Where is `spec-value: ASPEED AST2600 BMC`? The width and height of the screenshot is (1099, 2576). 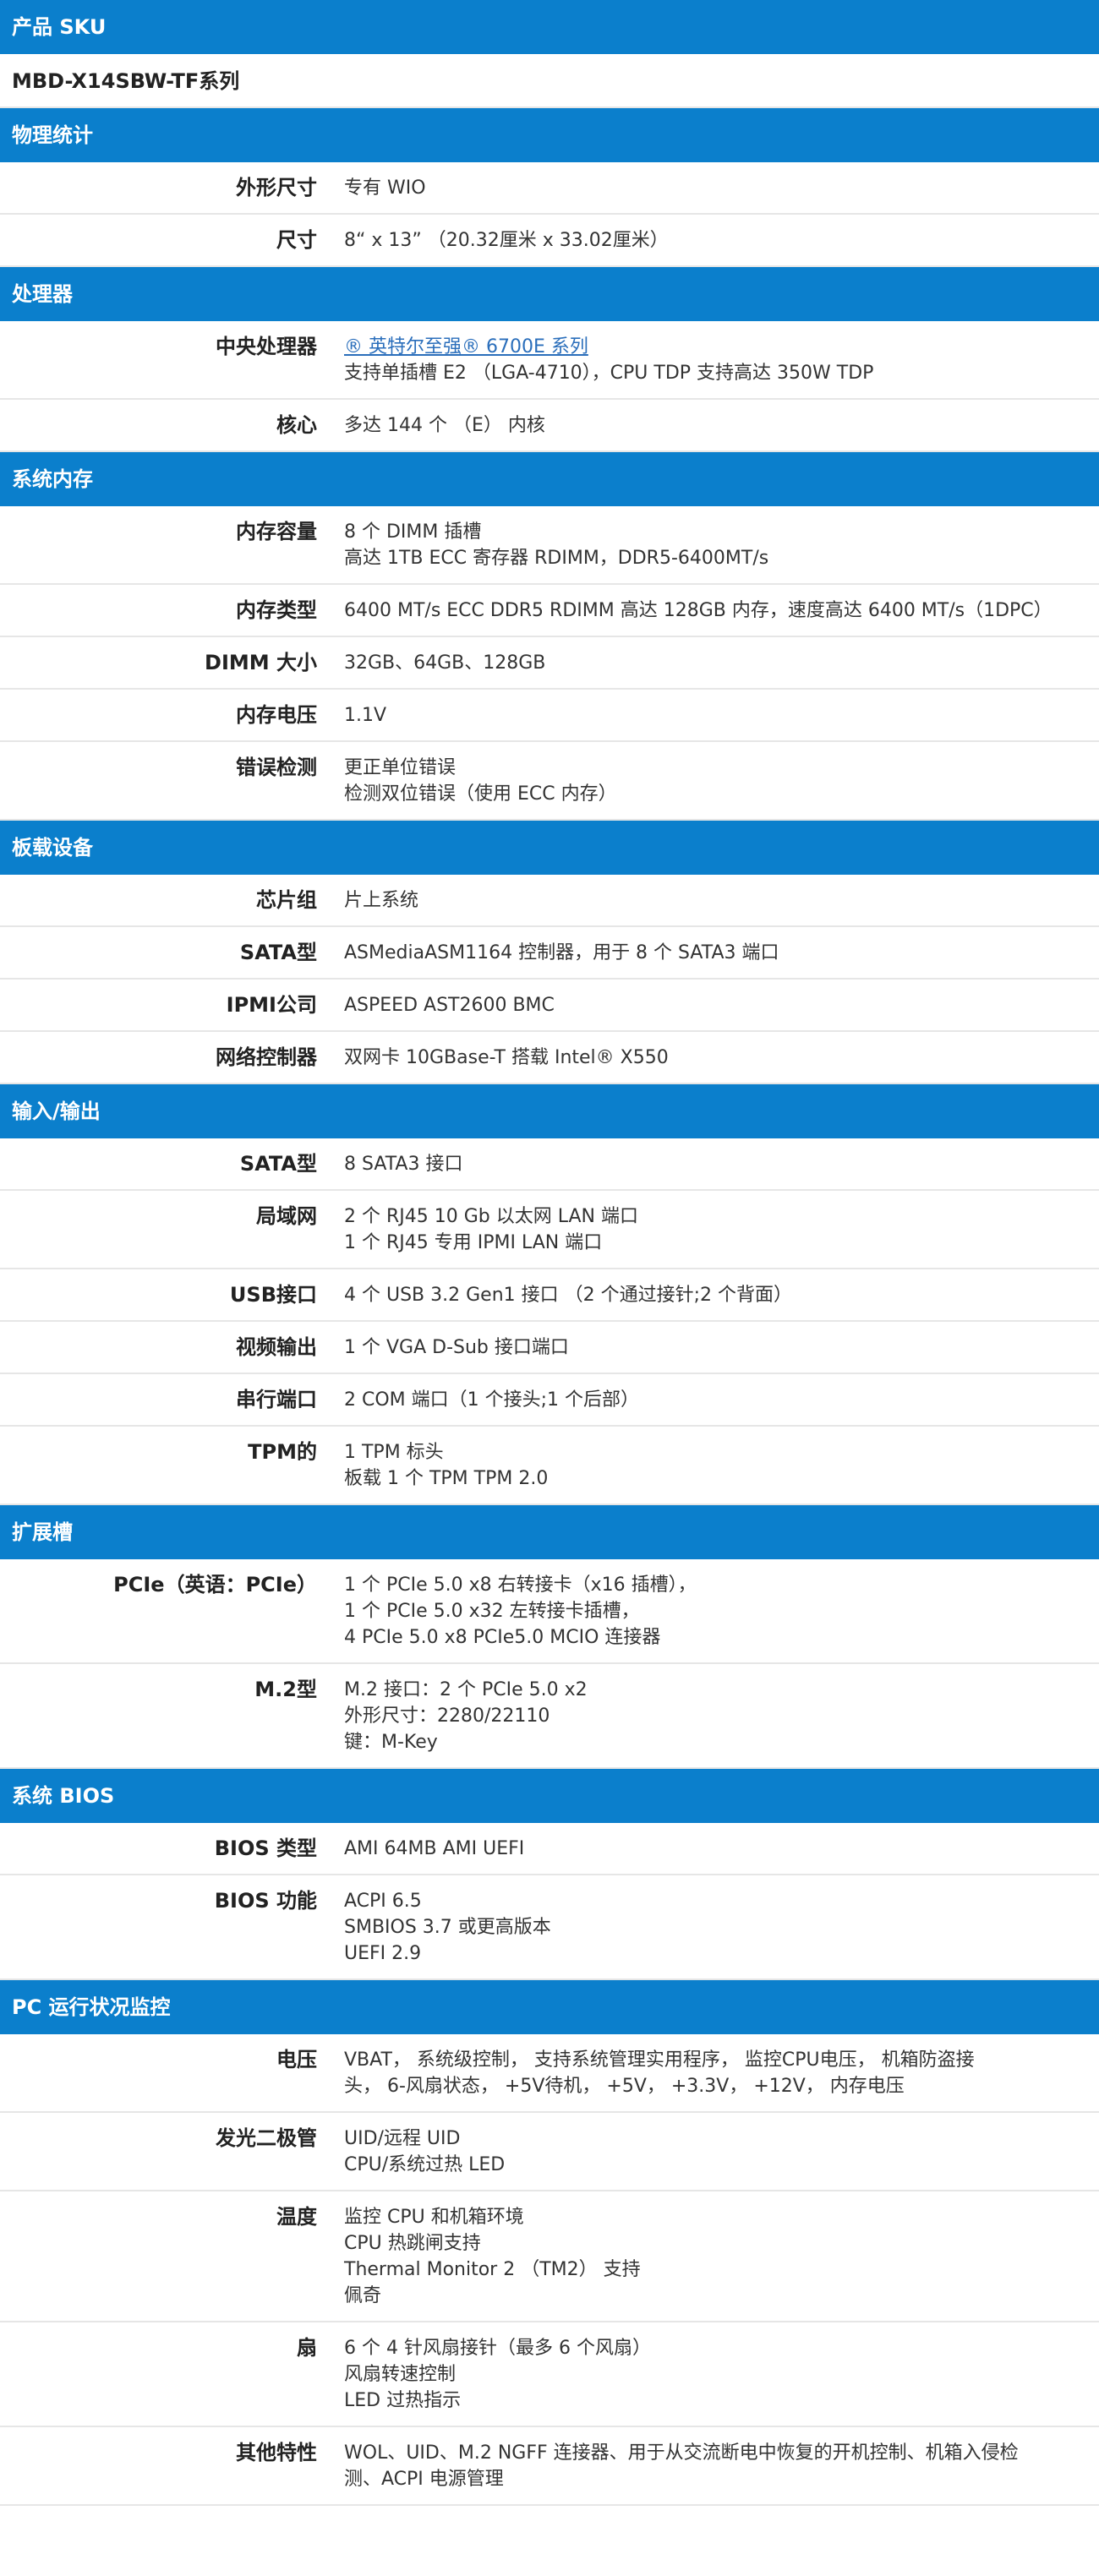 spec-value: ASPEED AST2600 BMC is located at coordinates (708, 1005).